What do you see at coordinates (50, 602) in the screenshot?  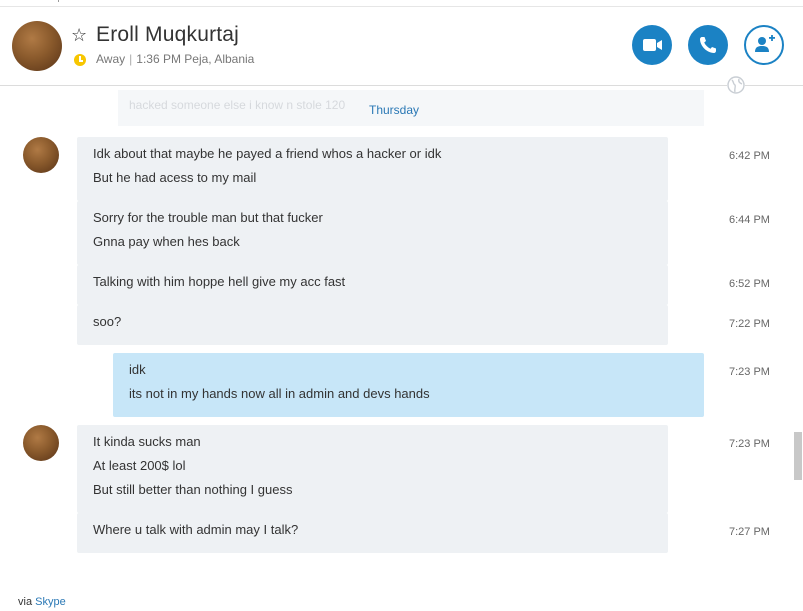 I see `skype-link: Skype` at bounding box center [50, 602].